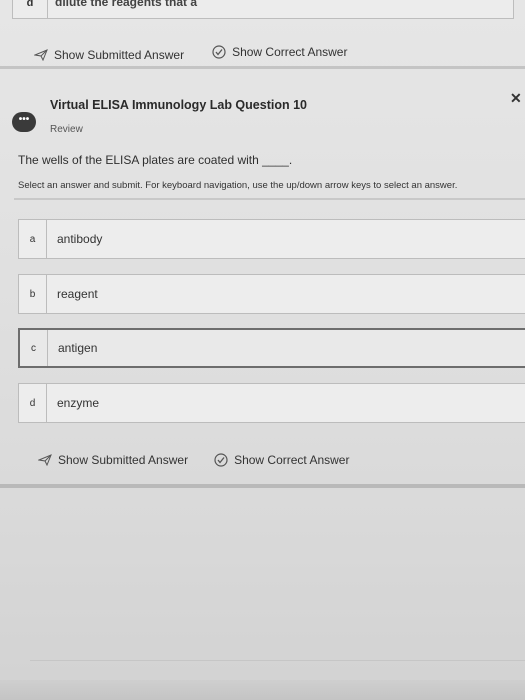  What do you see at coordinates (33, 294) in the screenshot?
I see `option-letter: b` at bounding box center [33, 294].